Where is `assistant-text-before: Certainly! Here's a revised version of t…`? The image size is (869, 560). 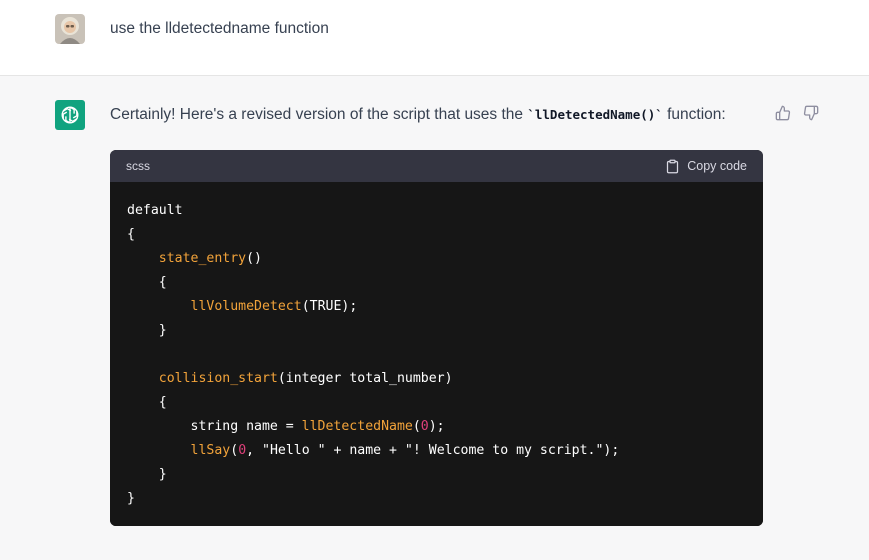 assistant-text-before: Certainly! Here's a revised version of t… is located at coordinates (319, 114).